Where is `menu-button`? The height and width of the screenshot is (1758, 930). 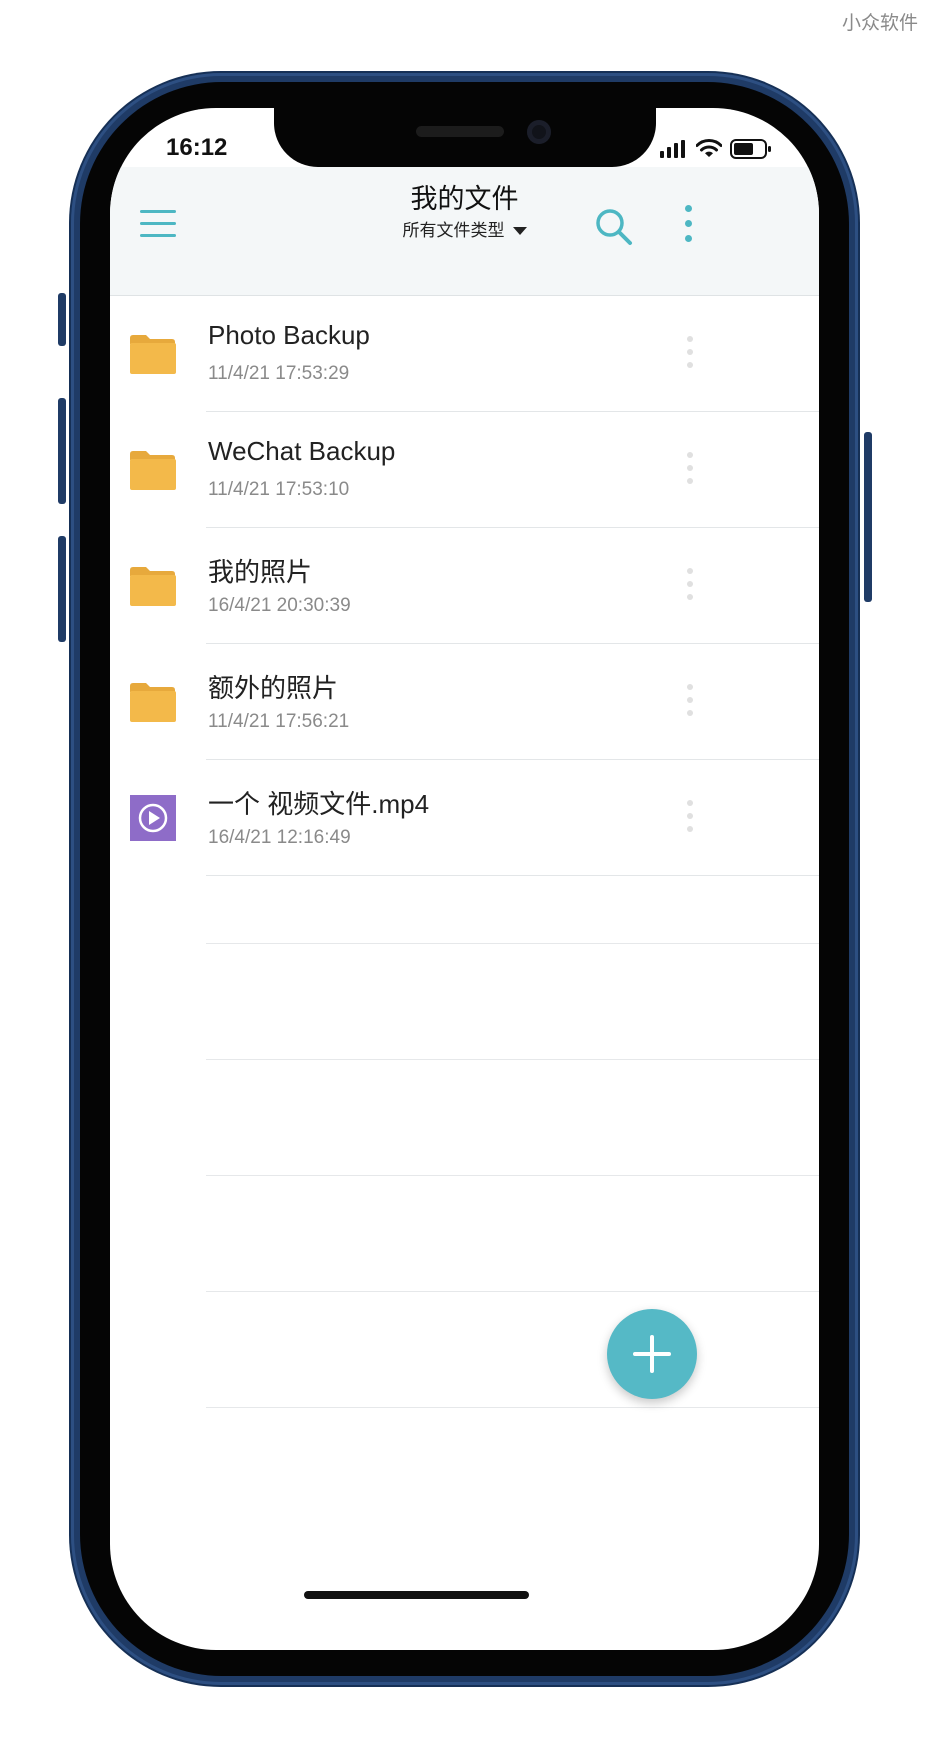 menu-button is located at coordinates (158, 226).